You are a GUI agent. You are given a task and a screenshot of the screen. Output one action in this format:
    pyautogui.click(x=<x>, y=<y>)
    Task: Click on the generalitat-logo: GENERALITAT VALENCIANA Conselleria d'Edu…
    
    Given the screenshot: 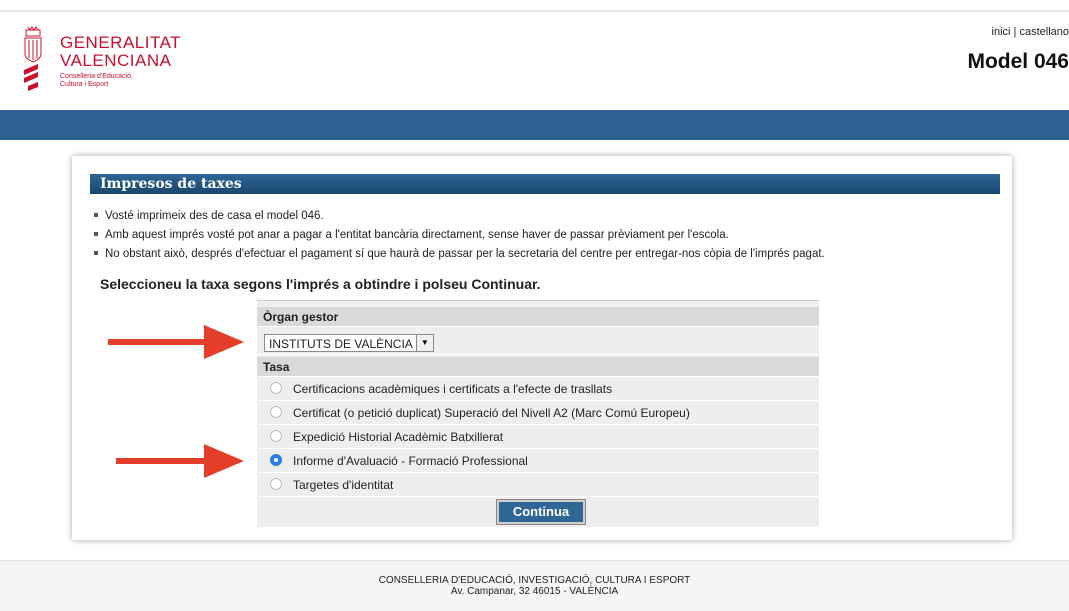 What is the action you would take?
    pyautogui.click(x=101, y=68)
    